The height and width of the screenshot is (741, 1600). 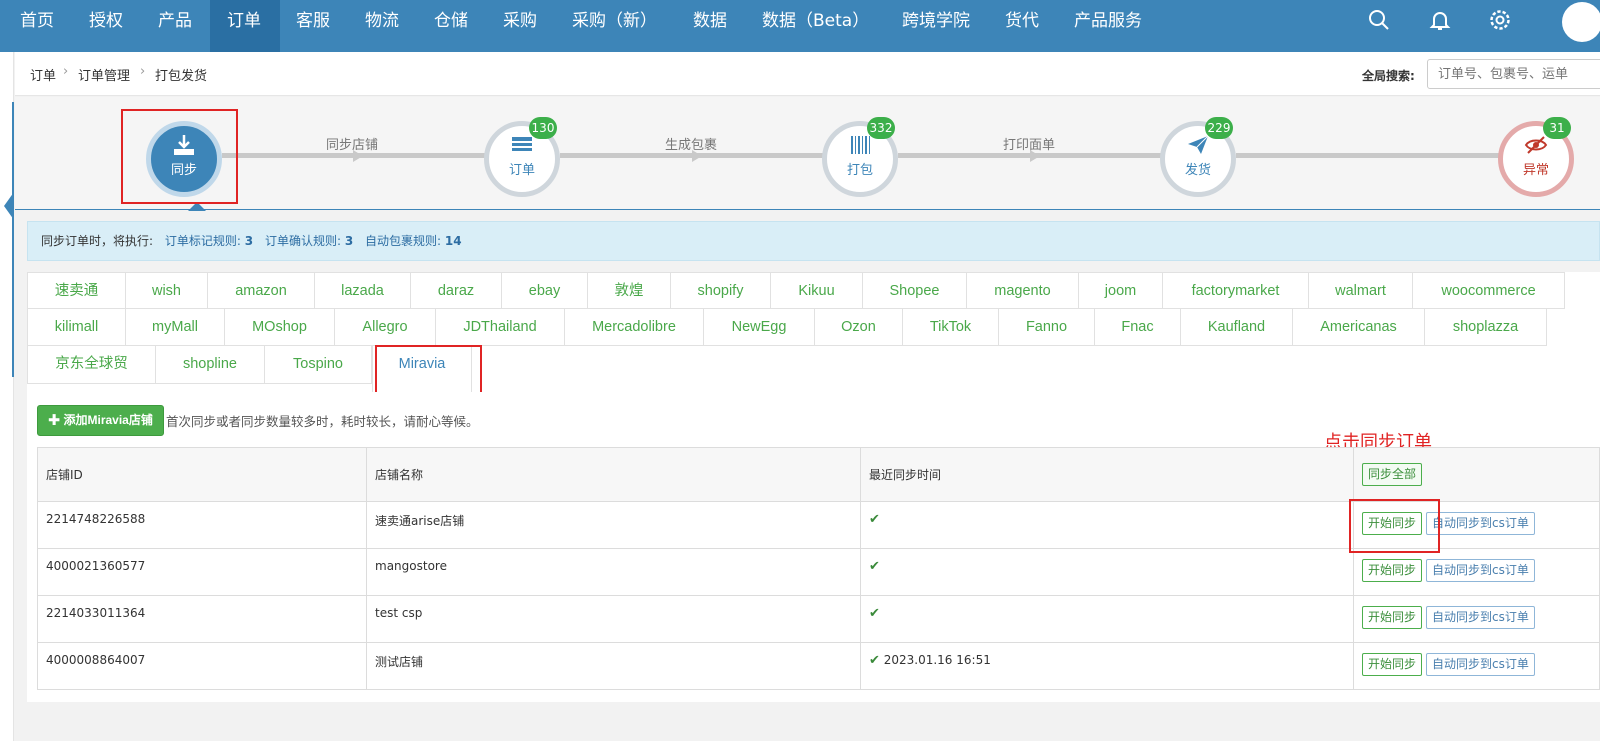 What do you see at coordinates (1581, 22) in the screenshot?
I see `avatar` at bounding box center [1581, 22].